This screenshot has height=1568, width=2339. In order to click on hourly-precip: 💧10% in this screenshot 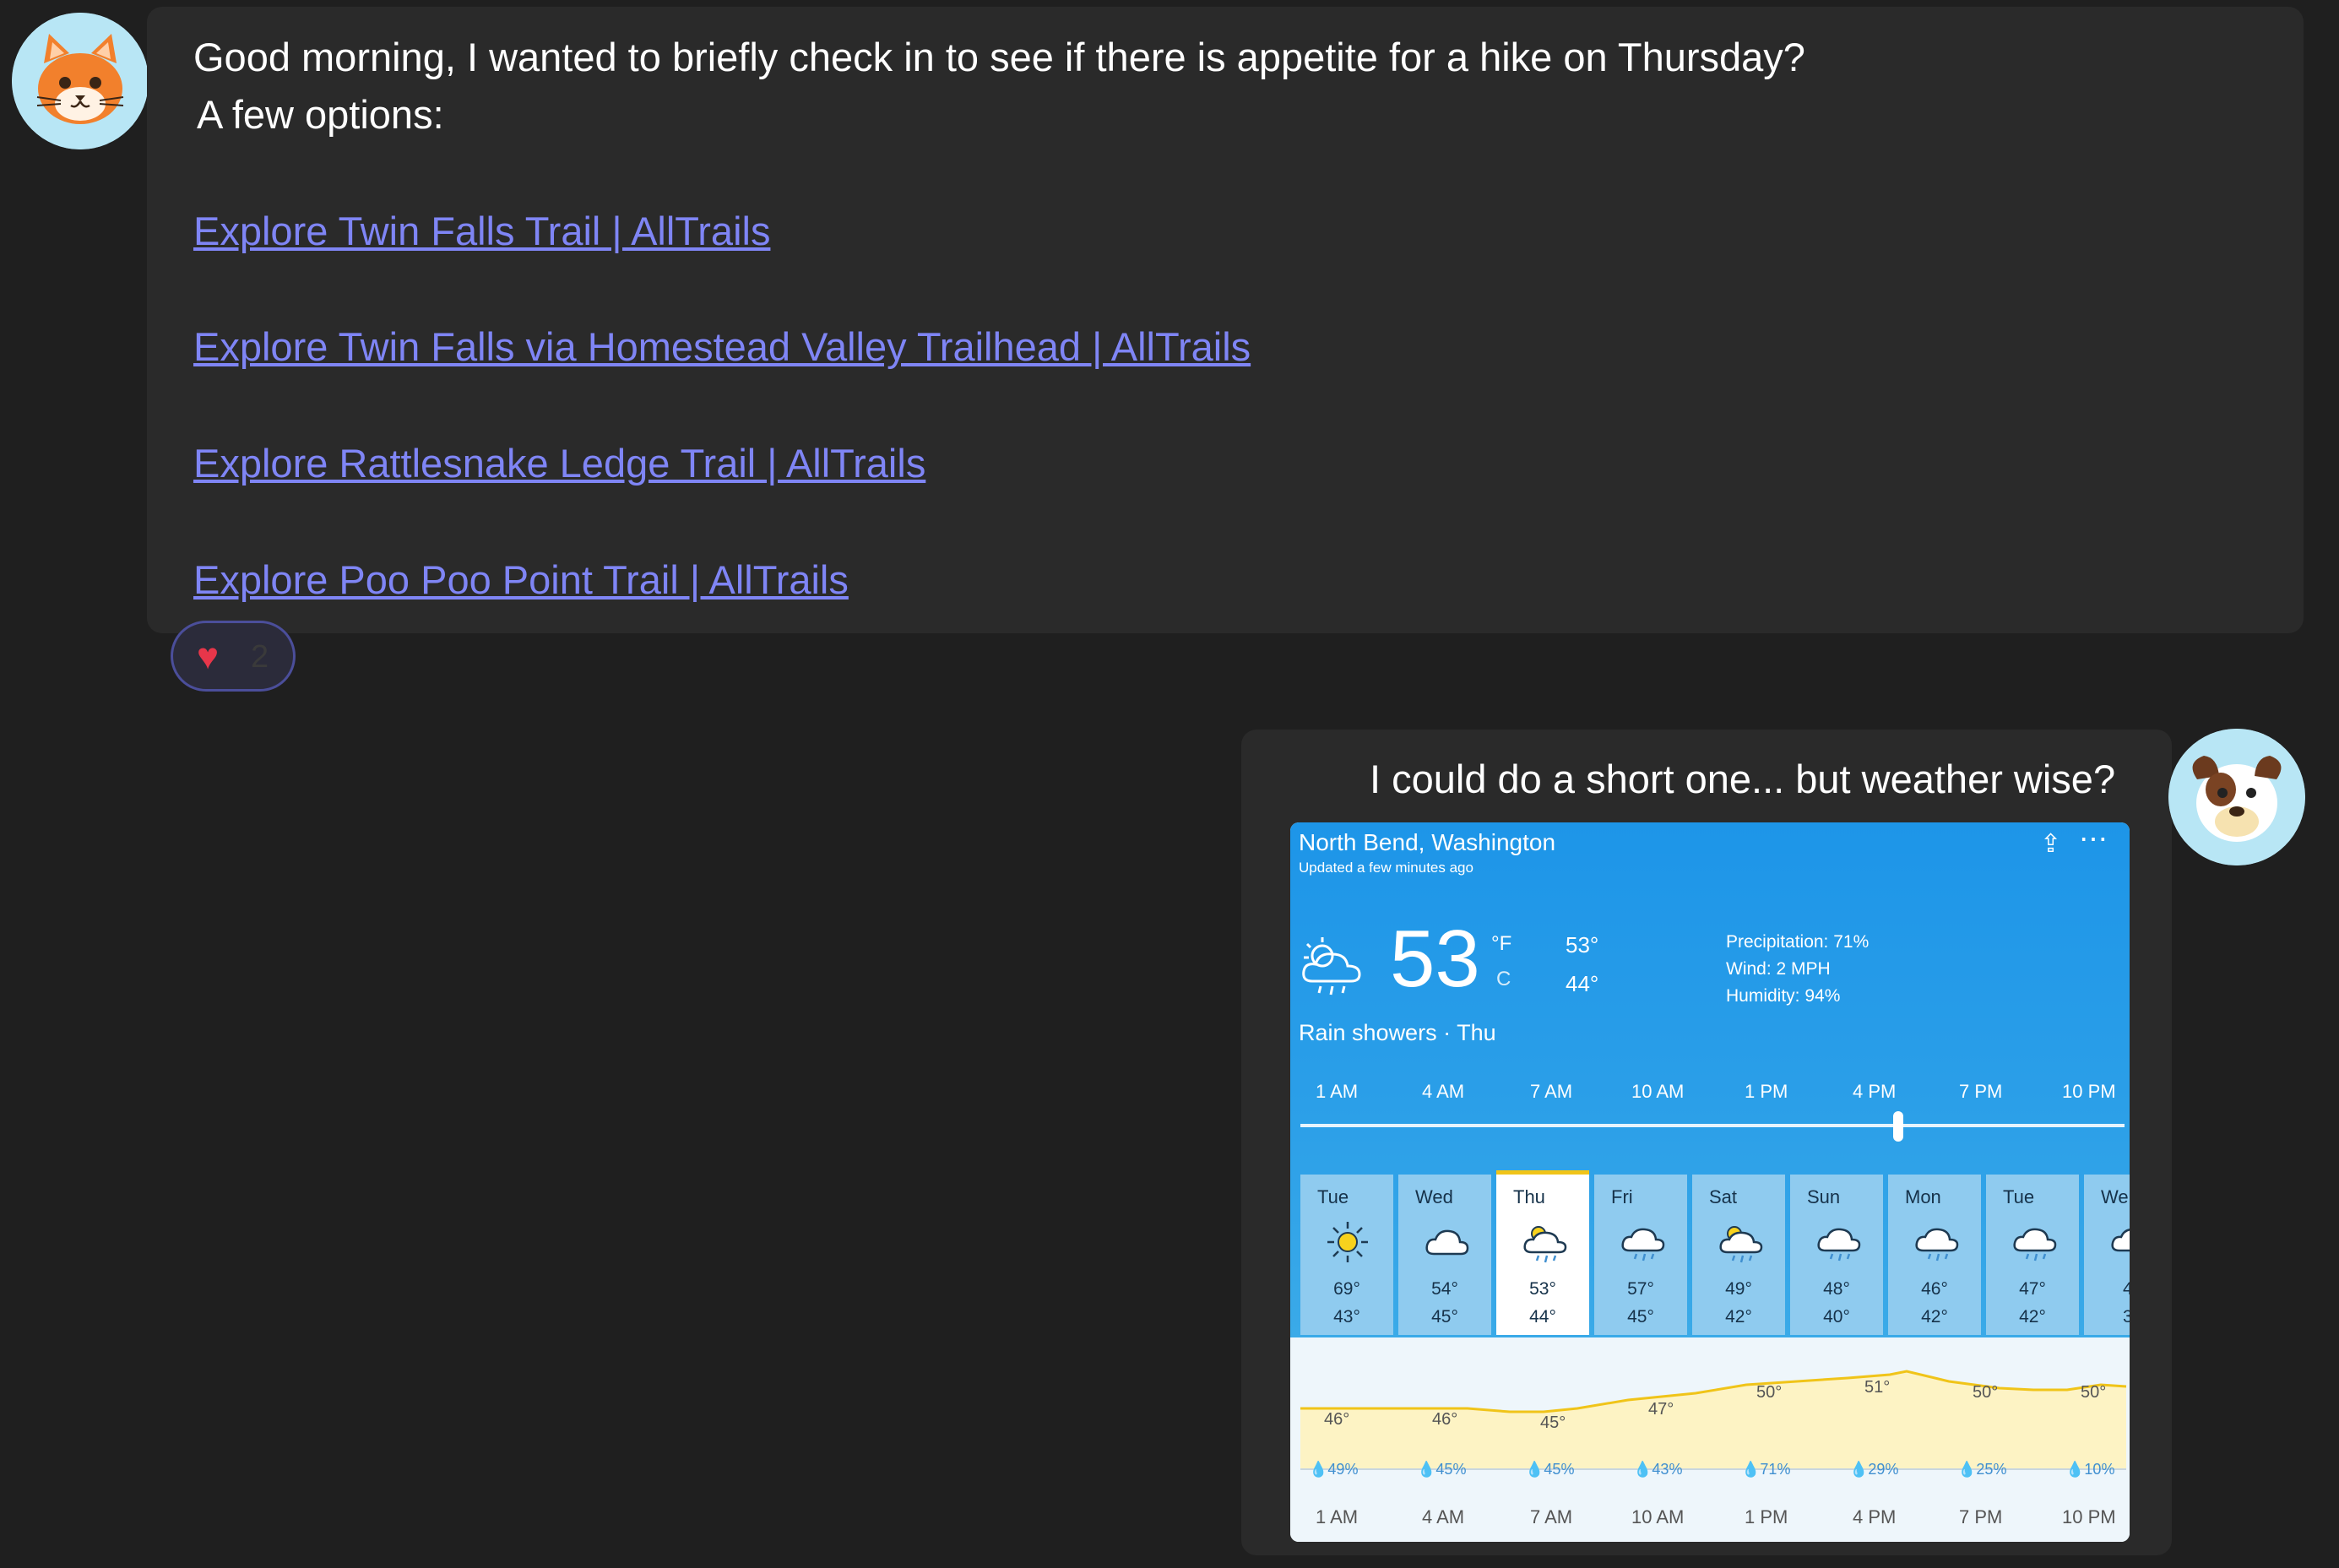, I will do `click(2090, 1469)`.